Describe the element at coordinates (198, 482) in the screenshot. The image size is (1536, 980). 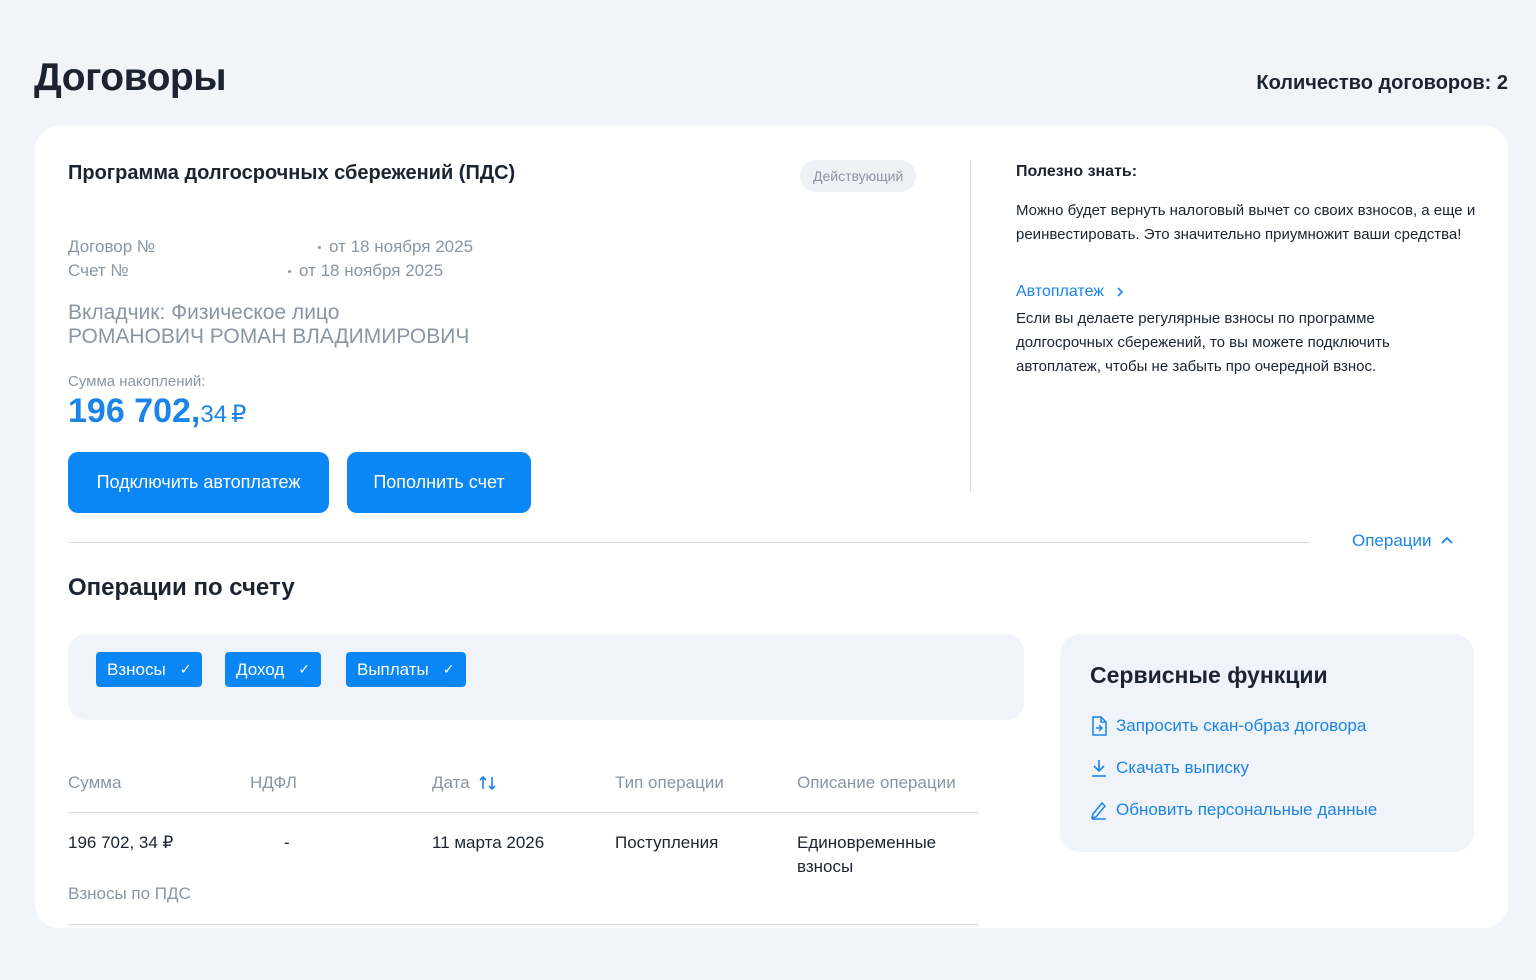
I see `connect-autopay-button: Подключить автоплатеж` at that location.